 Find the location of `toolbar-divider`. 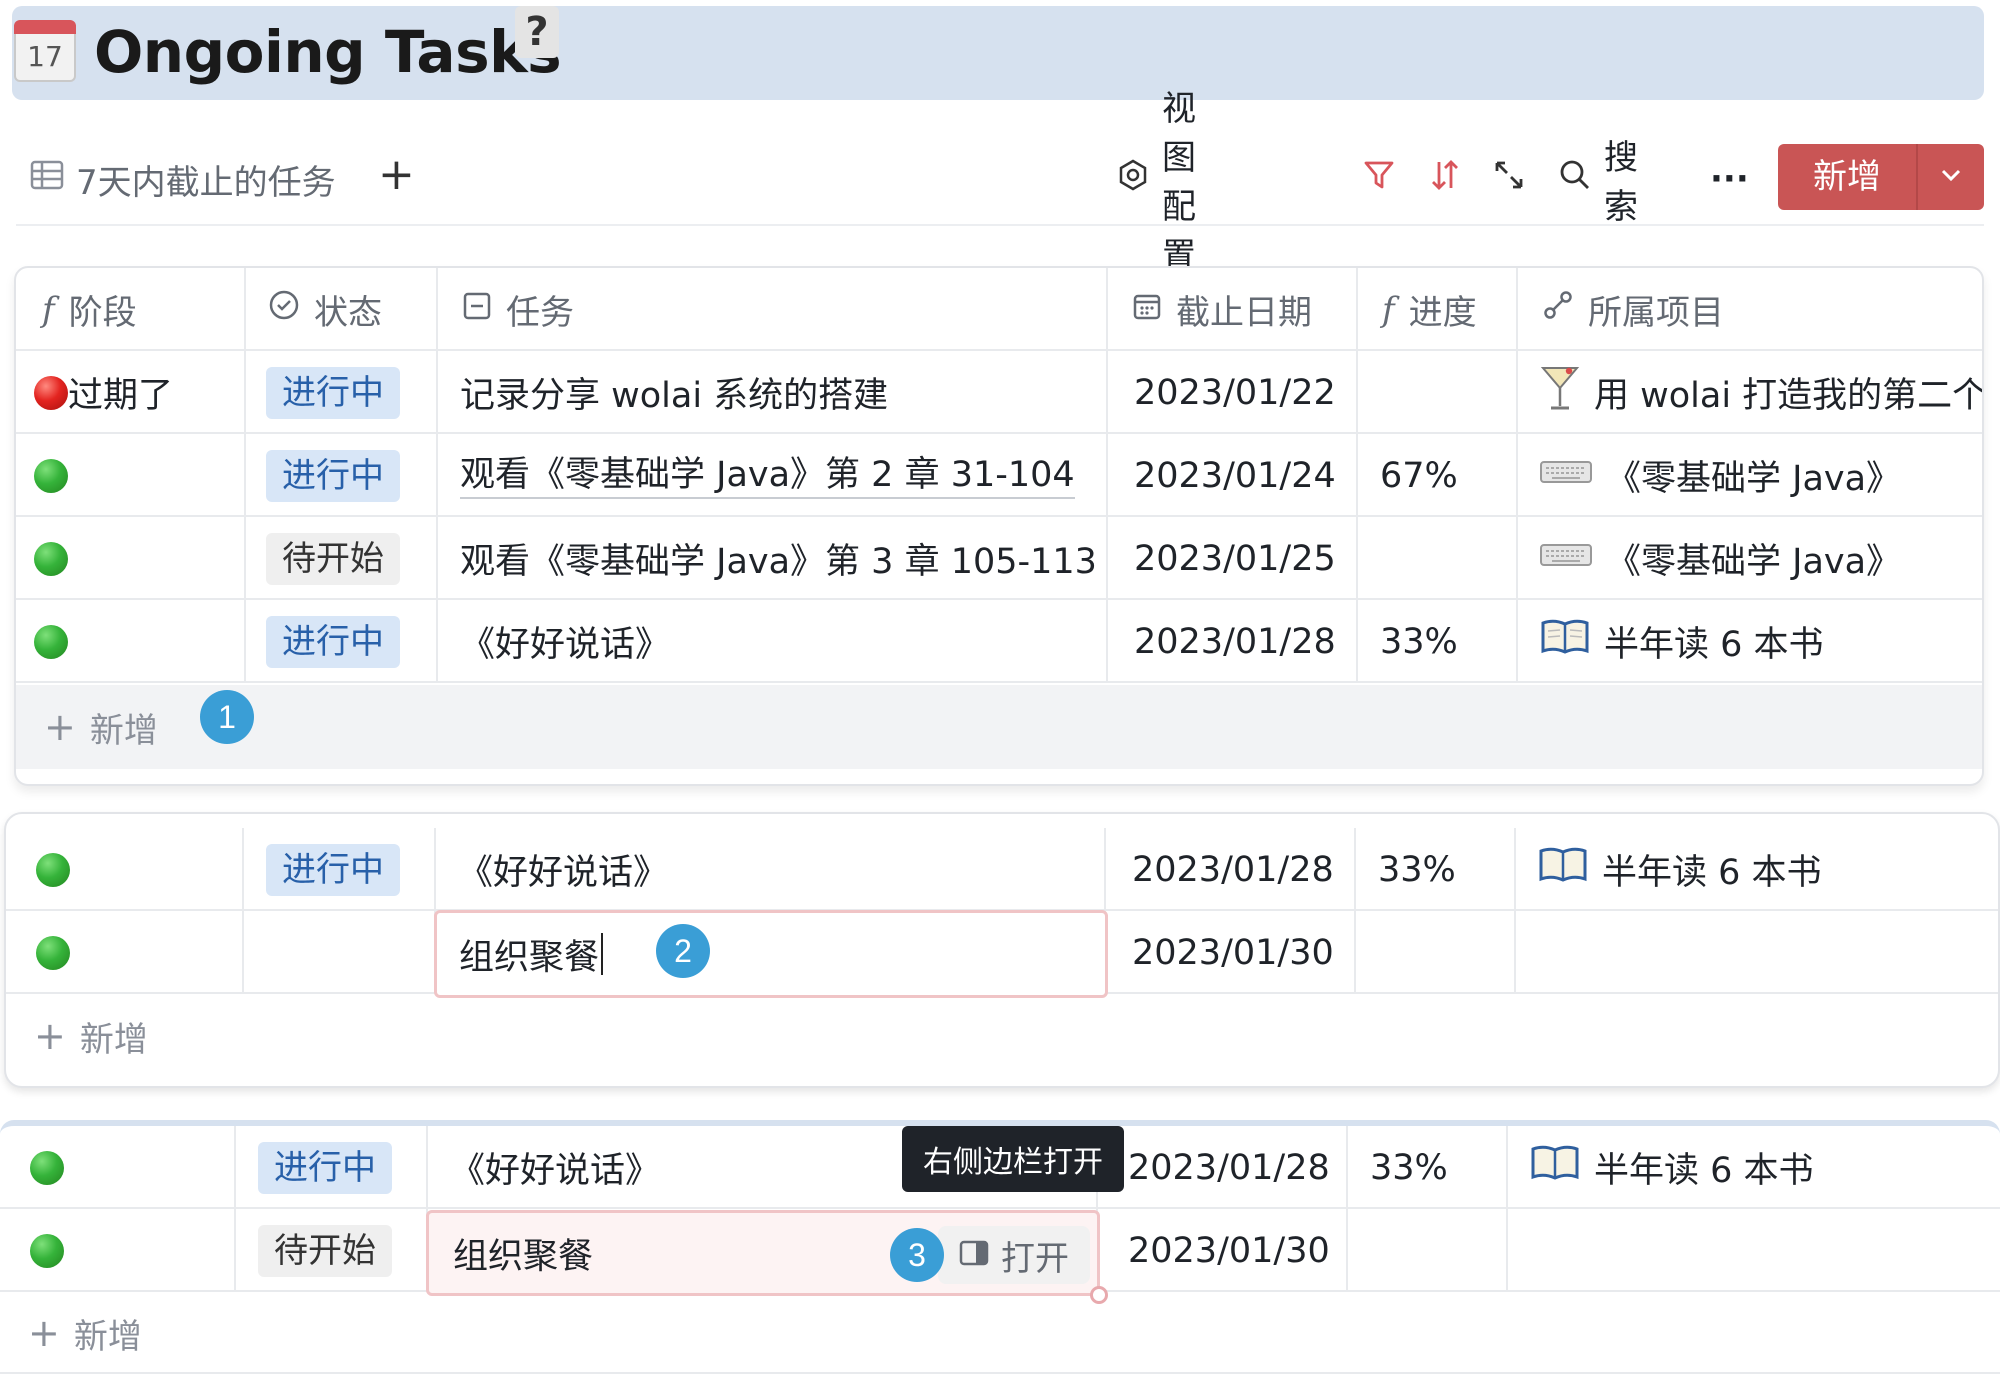

toolbar-divider is located at coordinates (1000, 225).